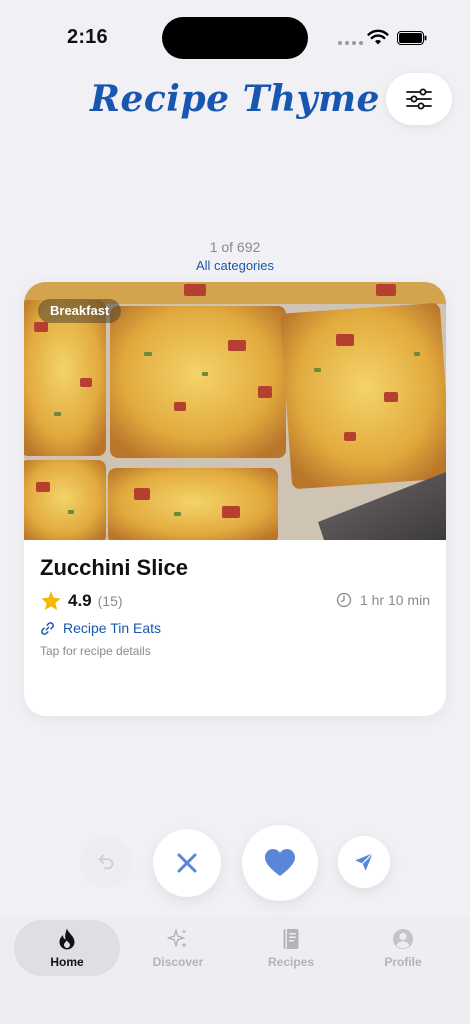 Image resolution: width=470 pixels, height=1024 pixels. Describe the element at coordinates (235, 247) in the screenshot. I see `recipe-counter: 1 of 692` at that location.